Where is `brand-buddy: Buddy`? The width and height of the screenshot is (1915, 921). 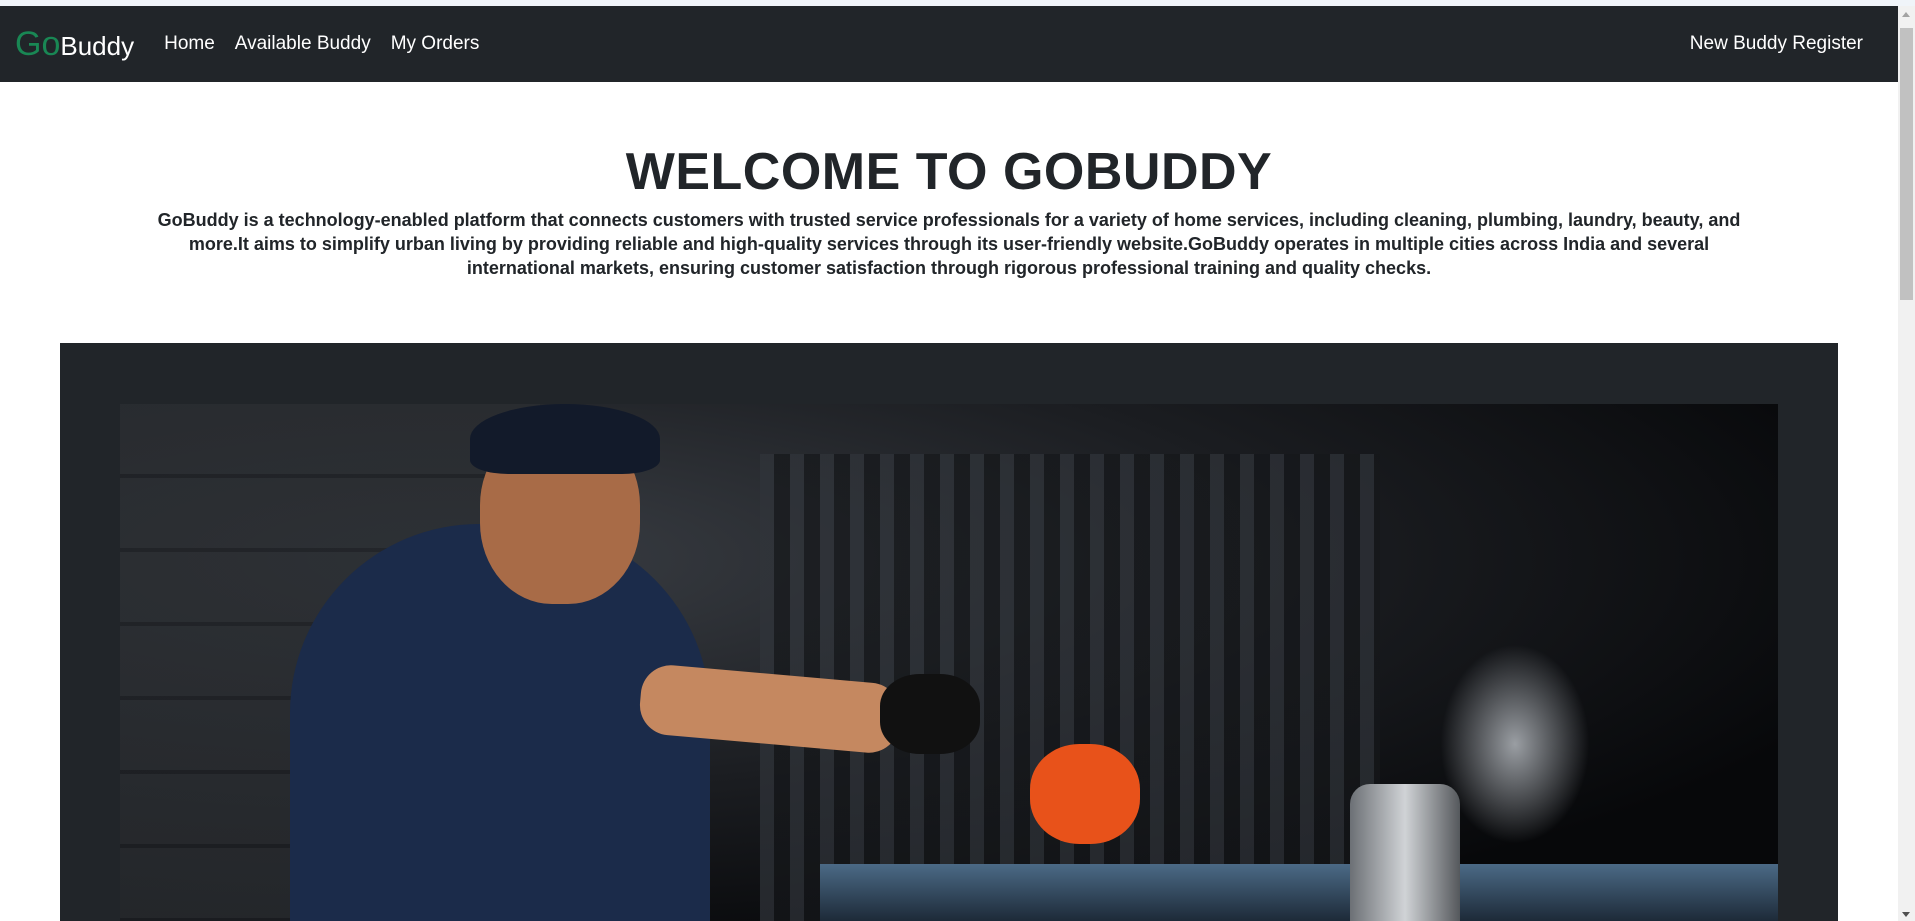
brand-buddy: Buddy is located at coordinates (97, 45).